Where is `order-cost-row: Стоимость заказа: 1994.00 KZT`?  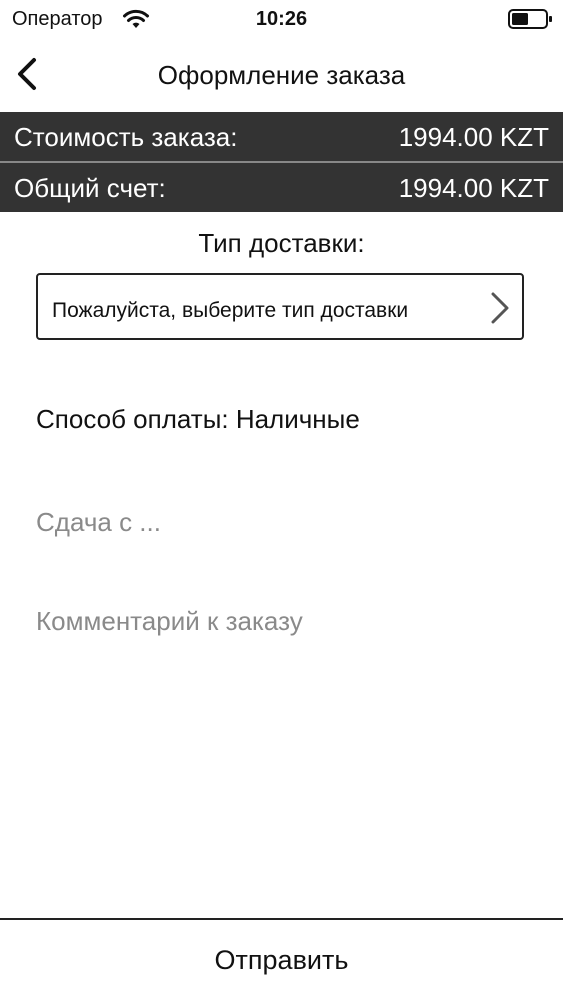 order-cost-row: Стоимость заказа: 1994.00 KZT is located at coordinates (281, 136).